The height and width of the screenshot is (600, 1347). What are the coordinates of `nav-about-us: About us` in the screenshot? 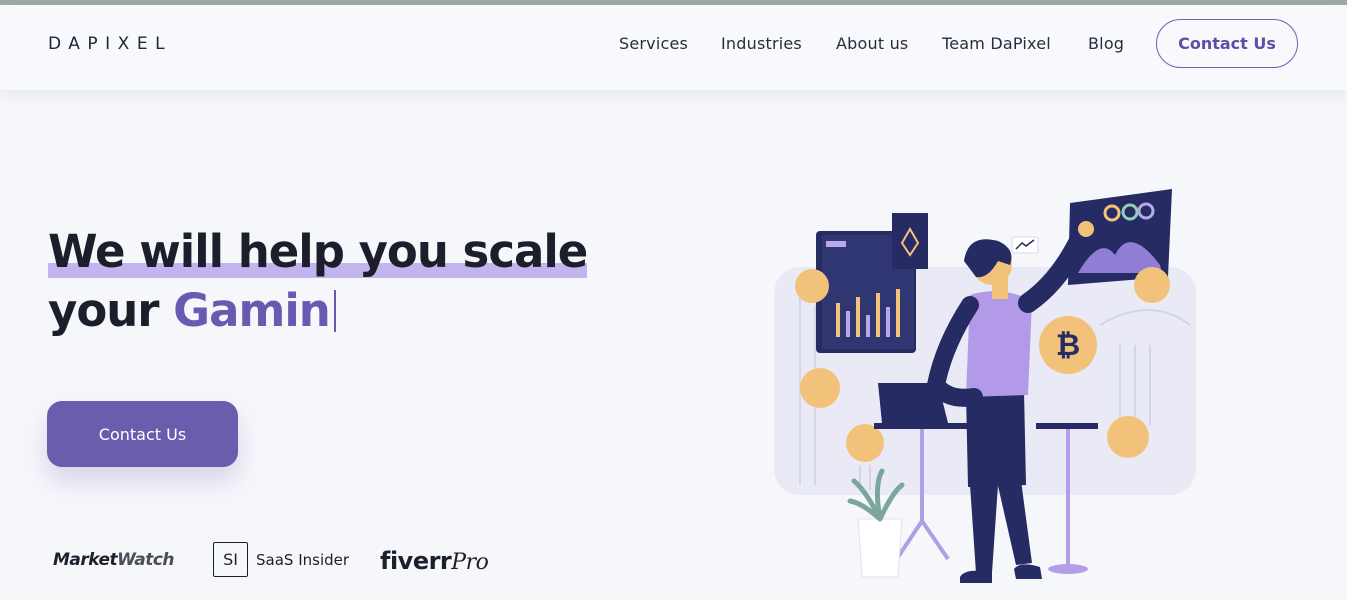 It's located at (872, 43).